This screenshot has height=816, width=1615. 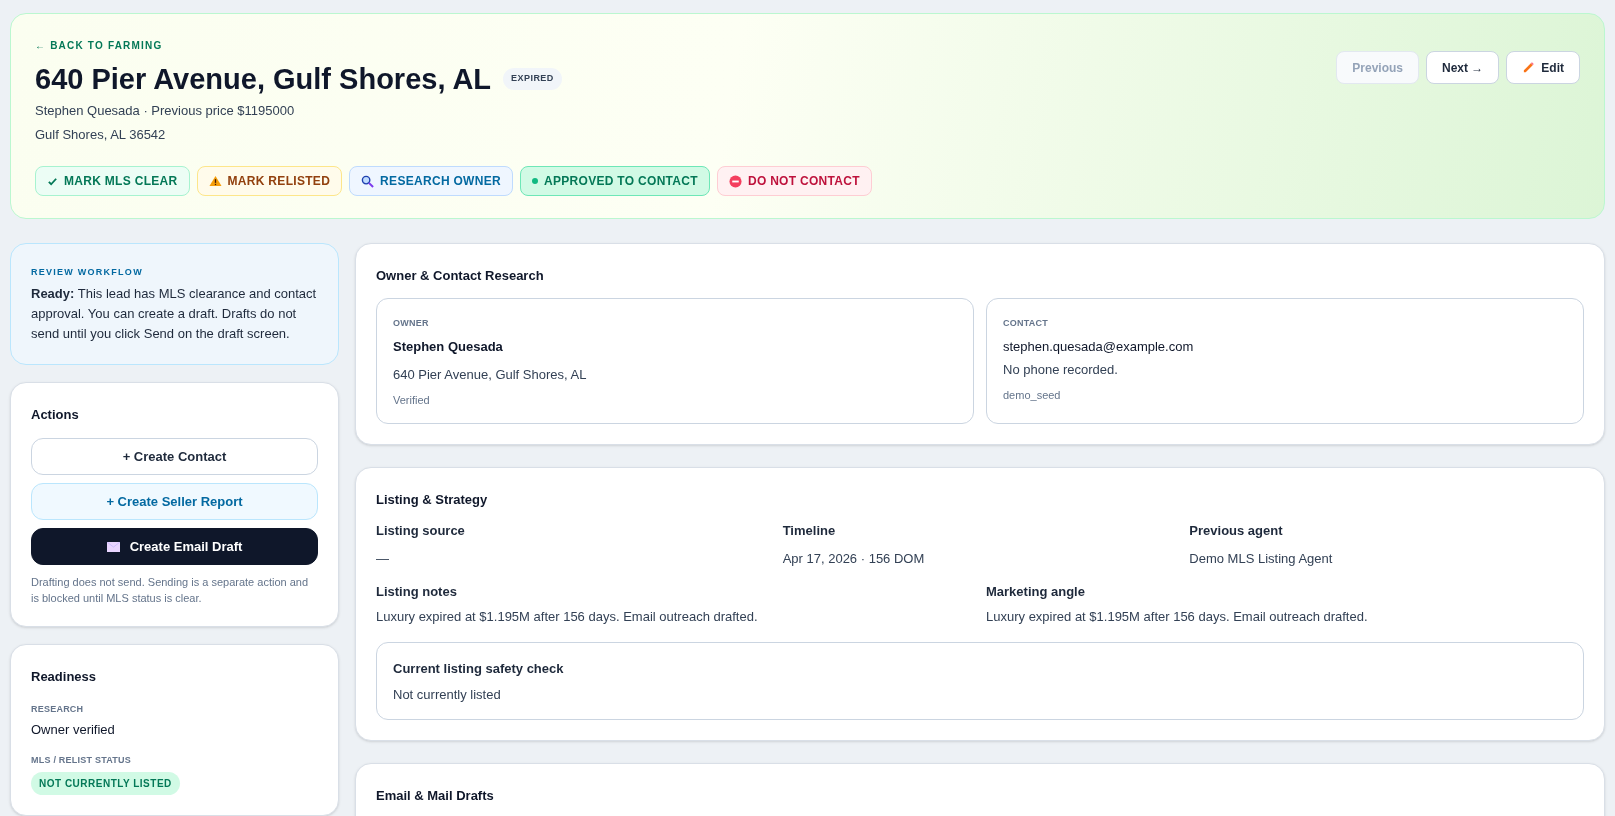 I want to click on status-action-button: DO NOT CONTACT, so click(x=794, y=181).